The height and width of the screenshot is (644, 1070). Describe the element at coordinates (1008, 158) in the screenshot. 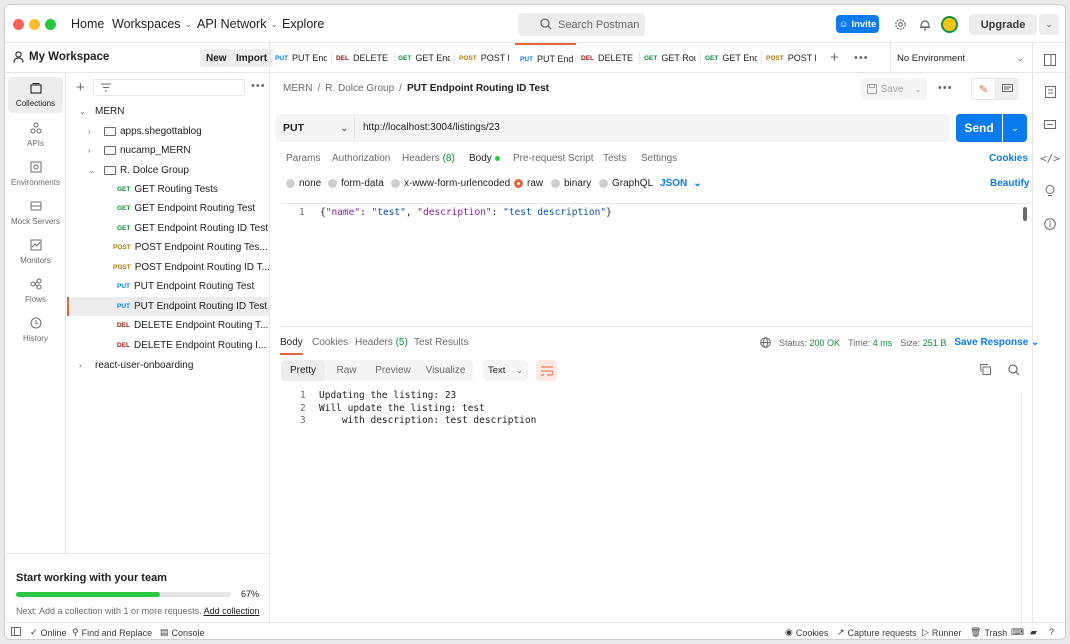

I see `cookies-link: Cookies` at that location.